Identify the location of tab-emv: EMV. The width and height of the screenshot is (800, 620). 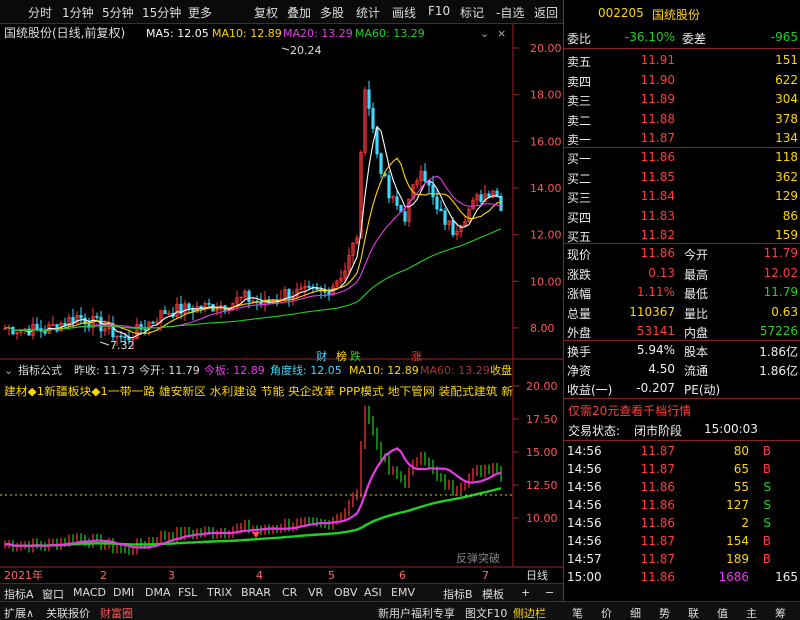
(403, 592).